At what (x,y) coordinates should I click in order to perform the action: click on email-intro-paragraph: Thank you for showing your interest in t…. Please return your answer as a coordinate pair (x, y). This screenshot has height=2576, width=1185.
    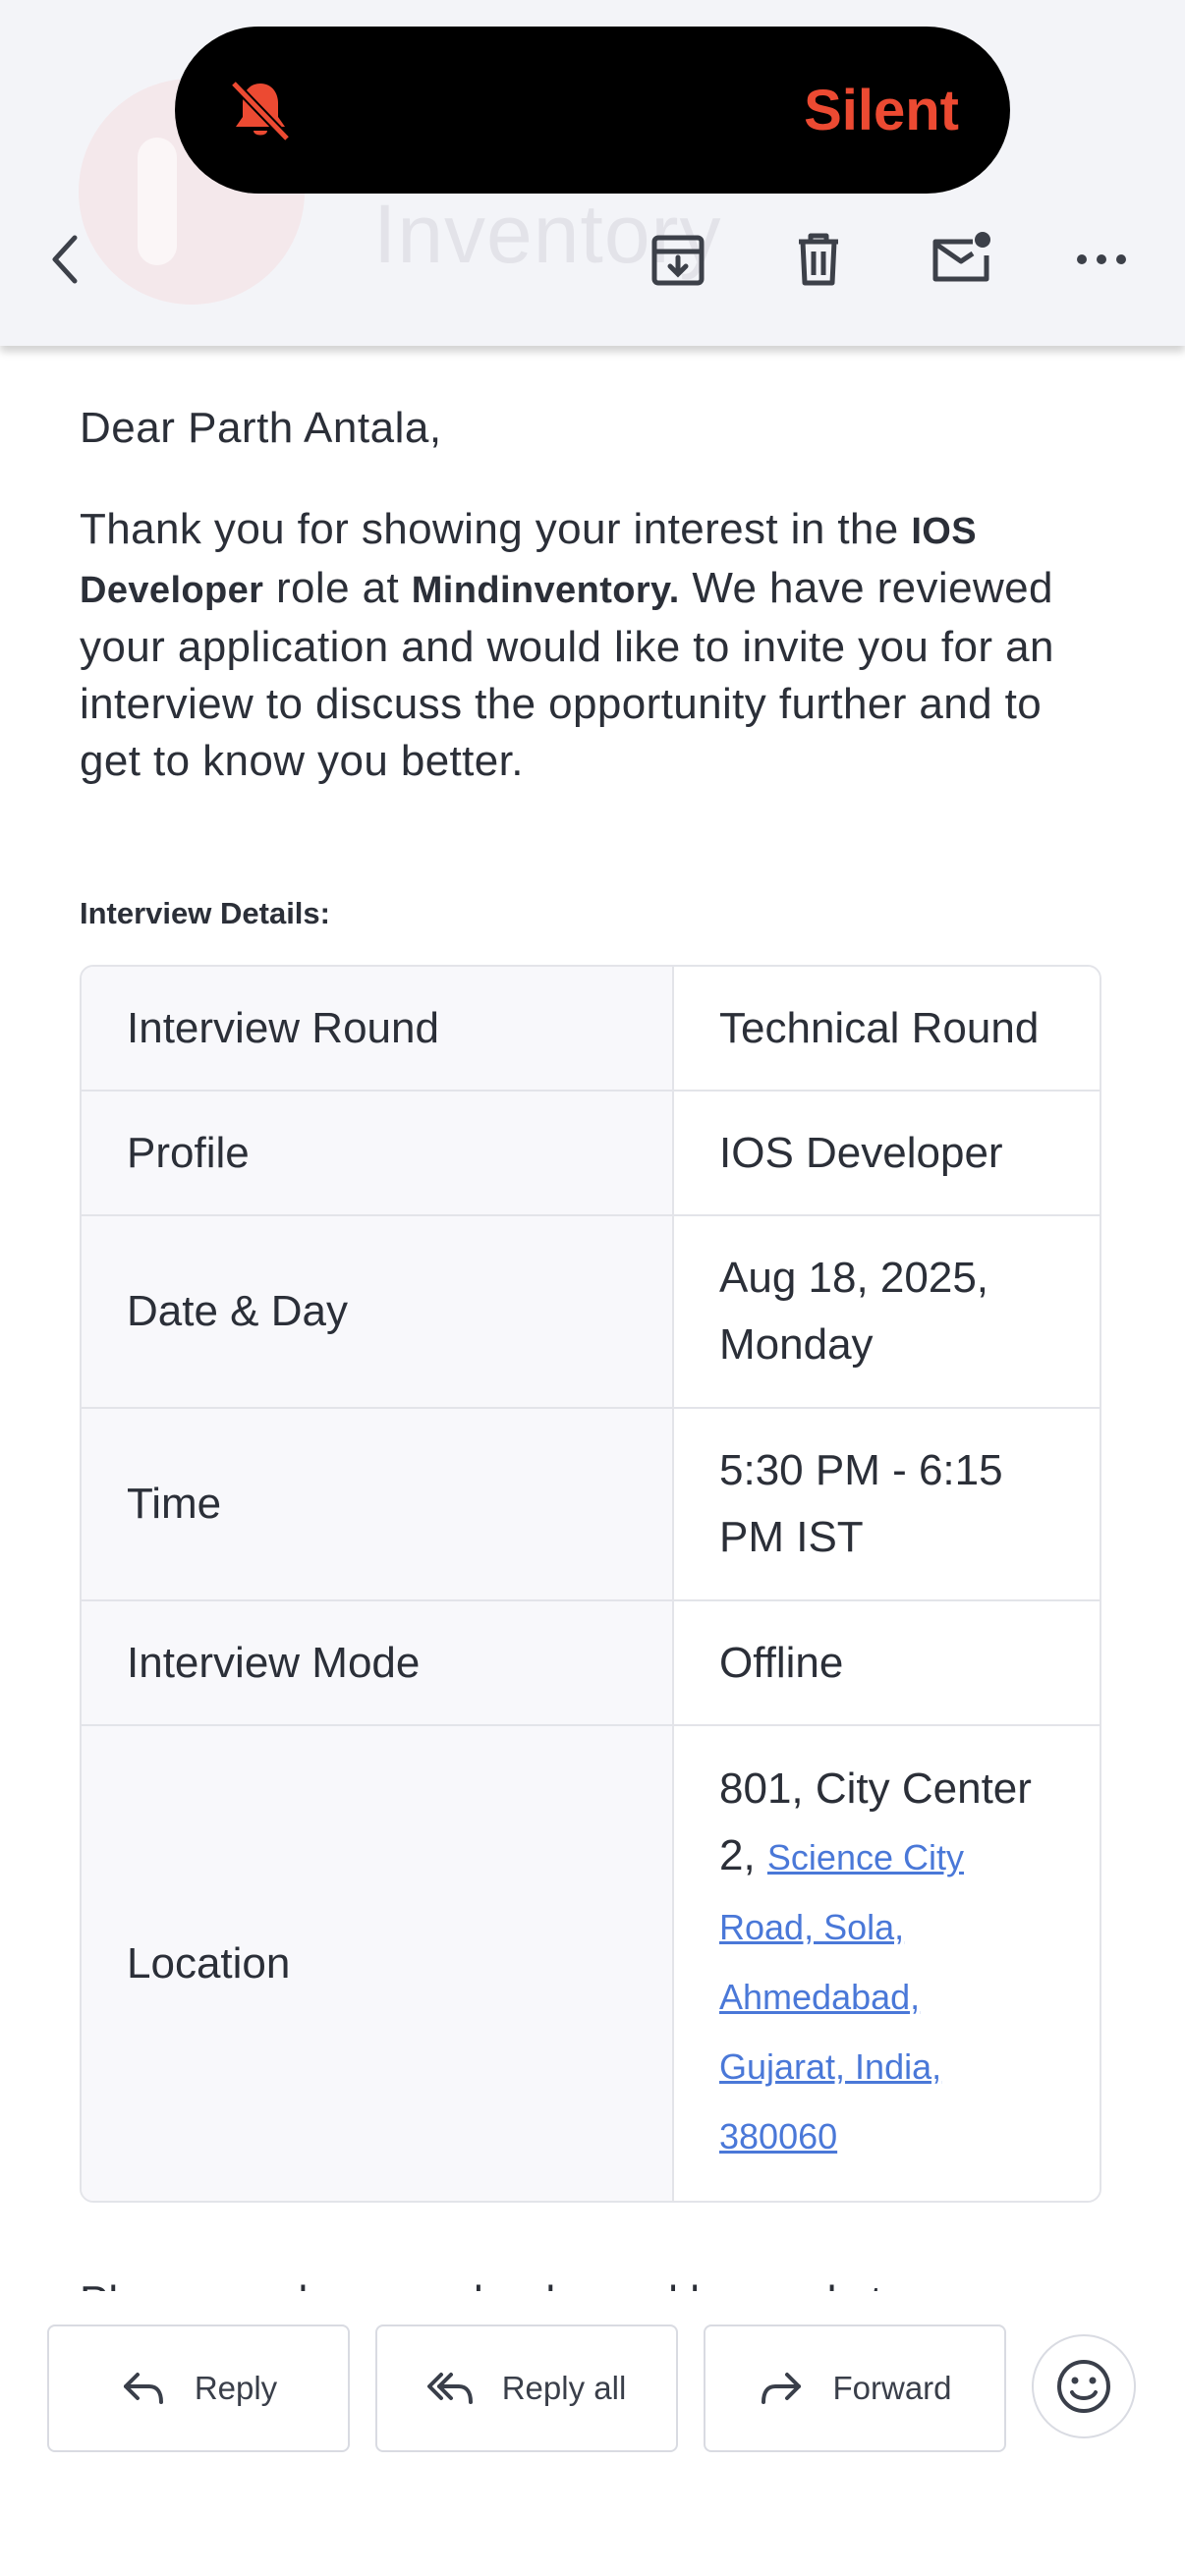
    Looking at the image, I should click on (591, 645).